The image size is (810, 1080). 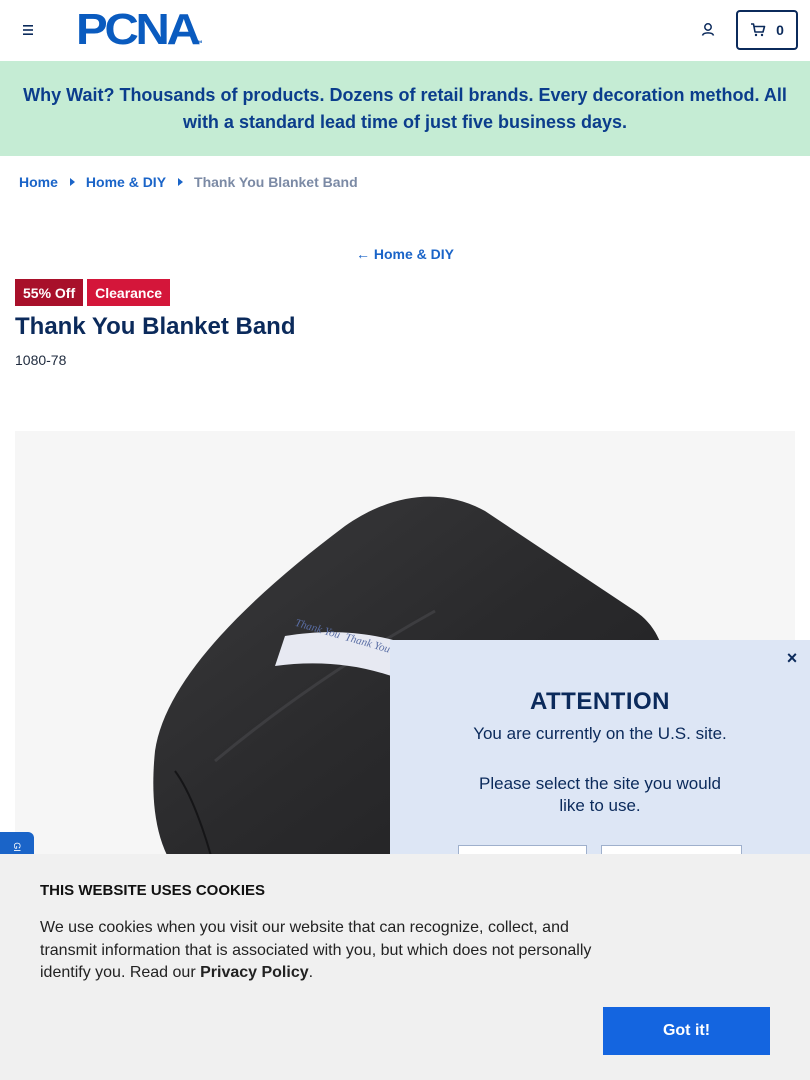 I want to click on back-to-category: ← Home & DIY, so click(x=405, y=254).